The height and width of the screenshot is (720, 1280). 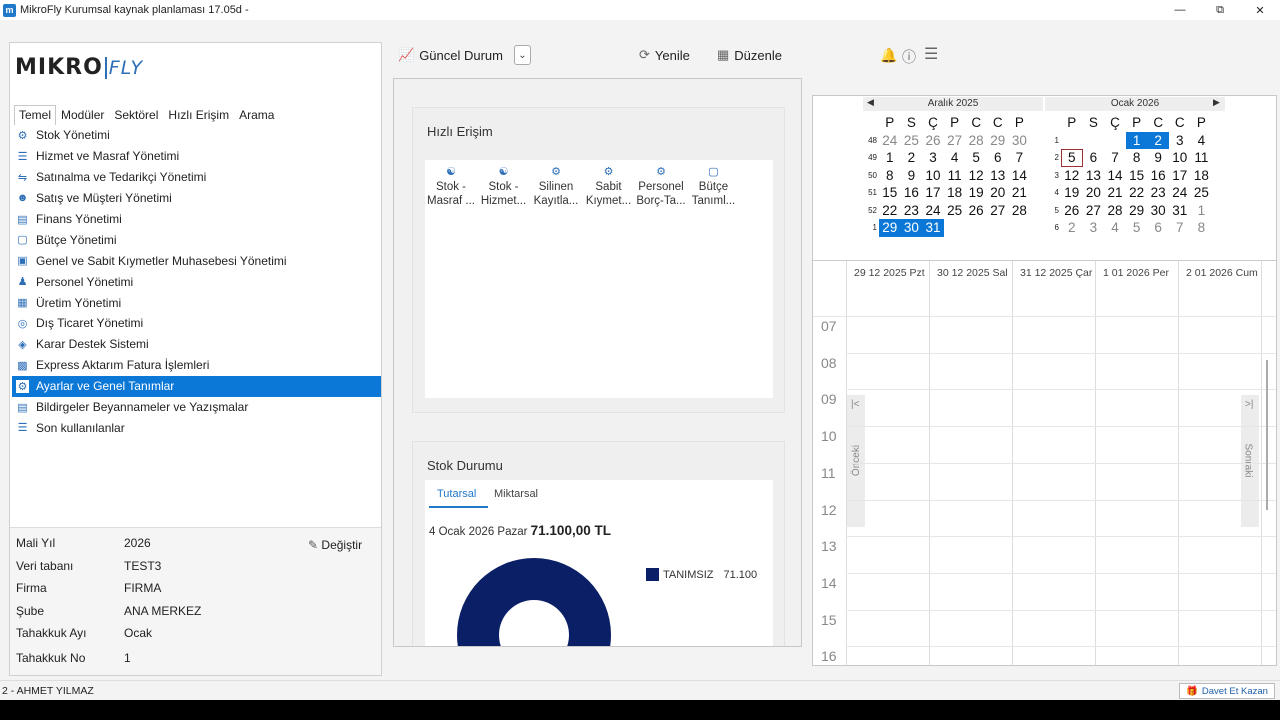 I want to click on calendar-day: 7, so click(x=1115, y=158).